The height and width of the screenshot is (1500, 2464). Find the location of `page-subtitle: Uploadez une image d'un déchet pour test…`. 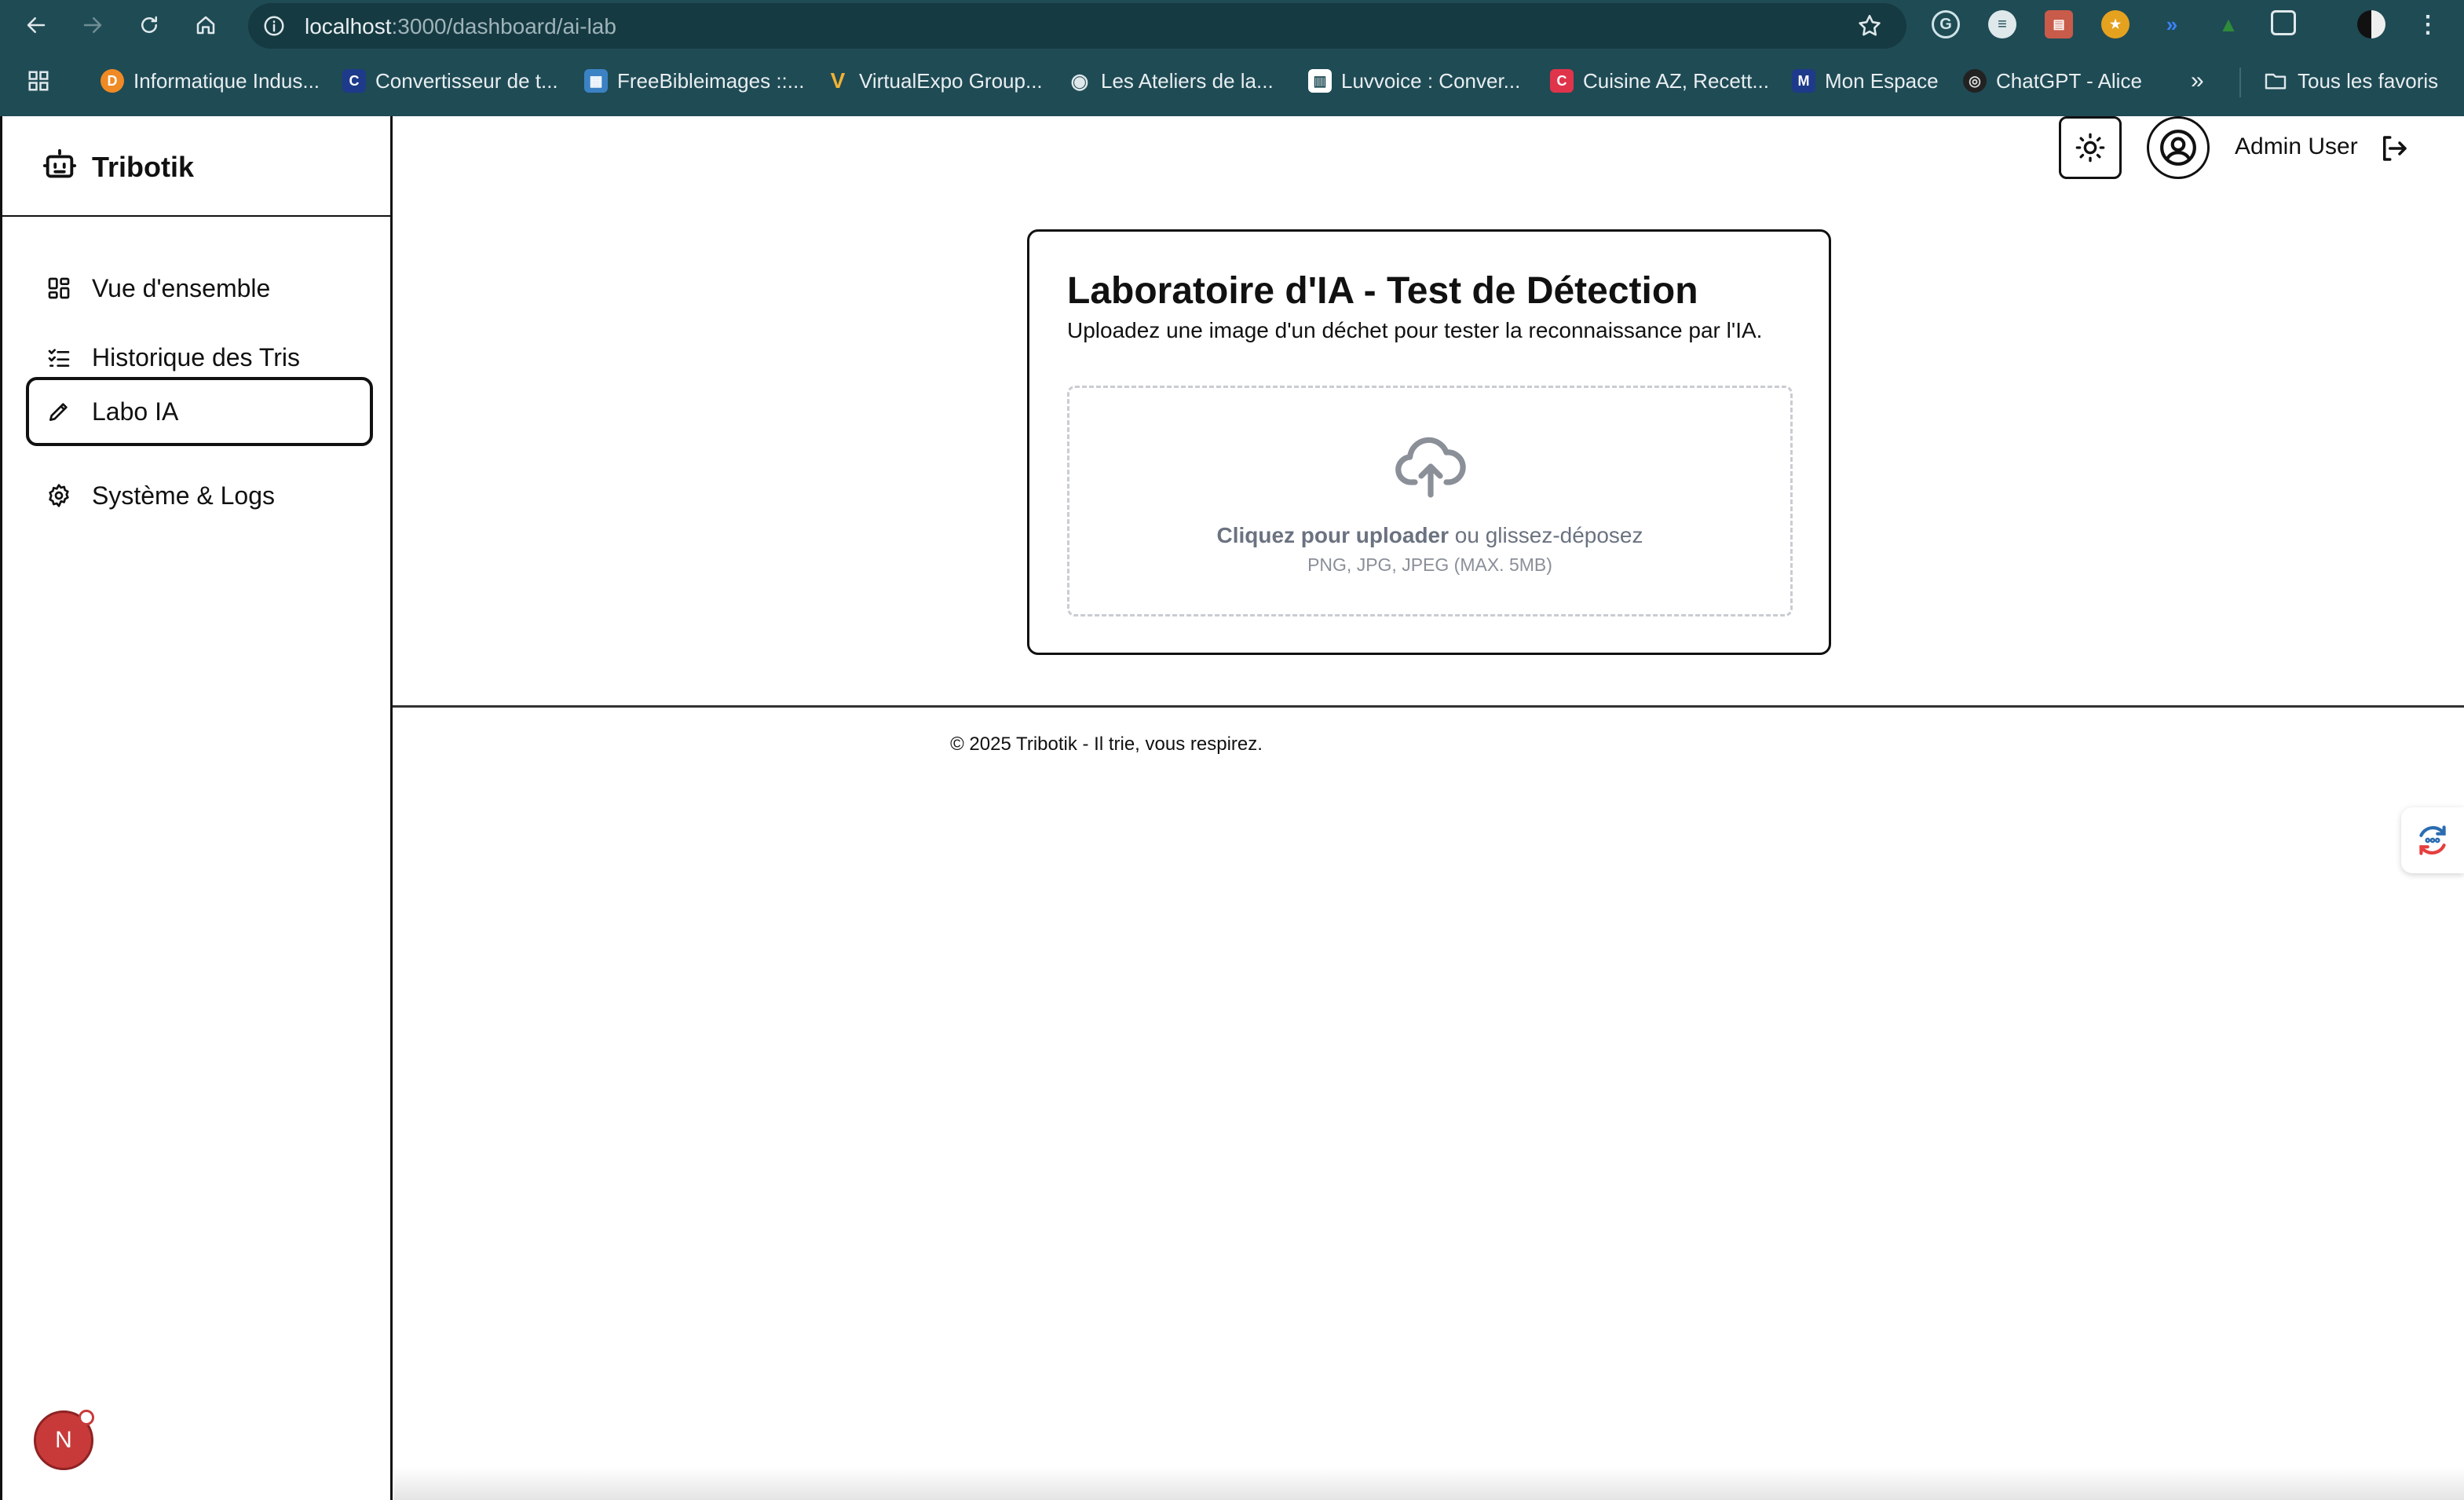

page-subtitle: Uploadez une image d'un déchet pour test… is located at coordinates (1415, 330).